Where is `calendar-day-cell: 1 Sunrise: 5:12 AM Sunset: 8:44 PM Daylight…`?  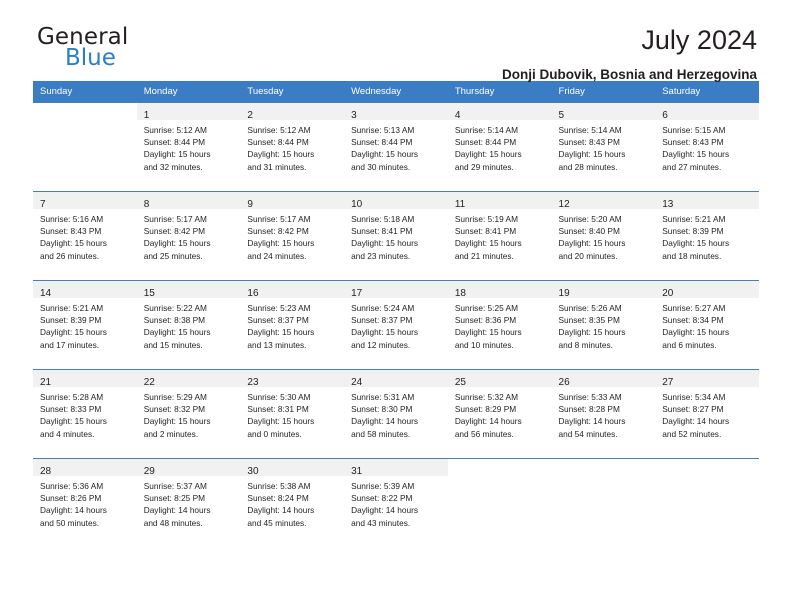 calendar-day-cell: 1 Sunrise: 5:12 AM Sunset: 8:44 PM Daylight… is located at coordinates (188, 146).